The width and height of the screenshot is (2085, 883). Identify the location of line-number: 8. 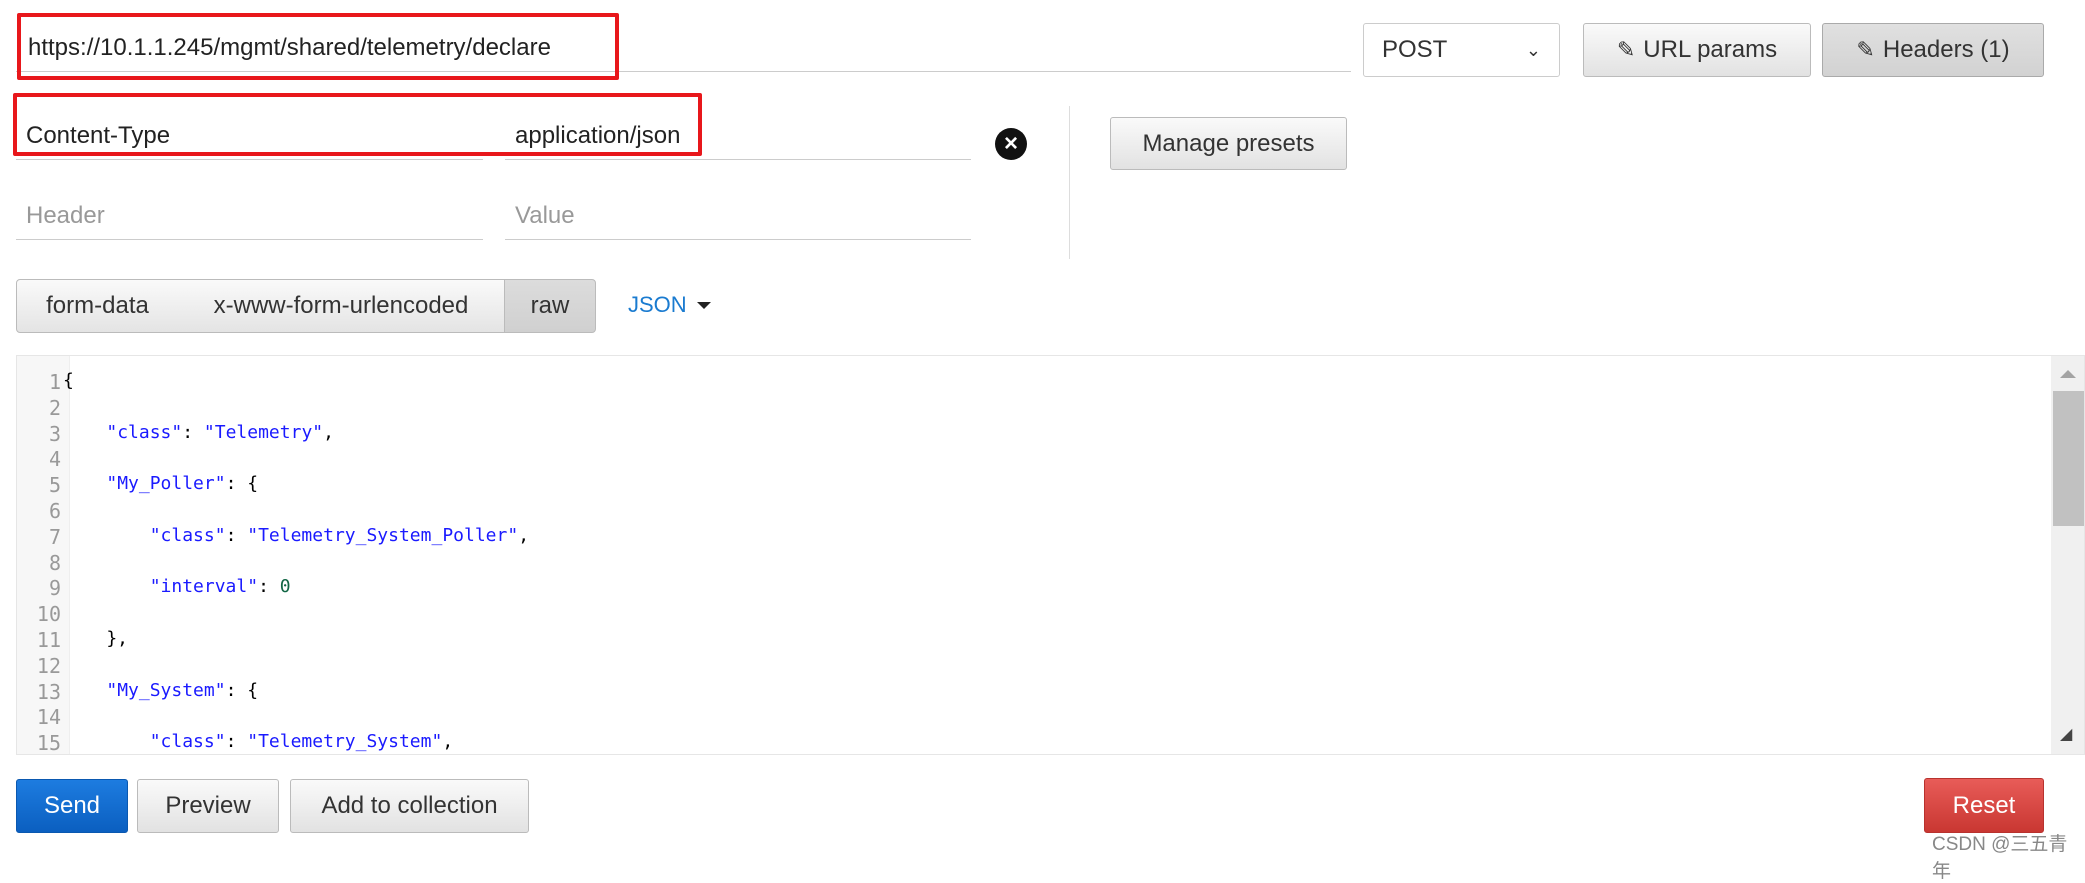
(54, 562).